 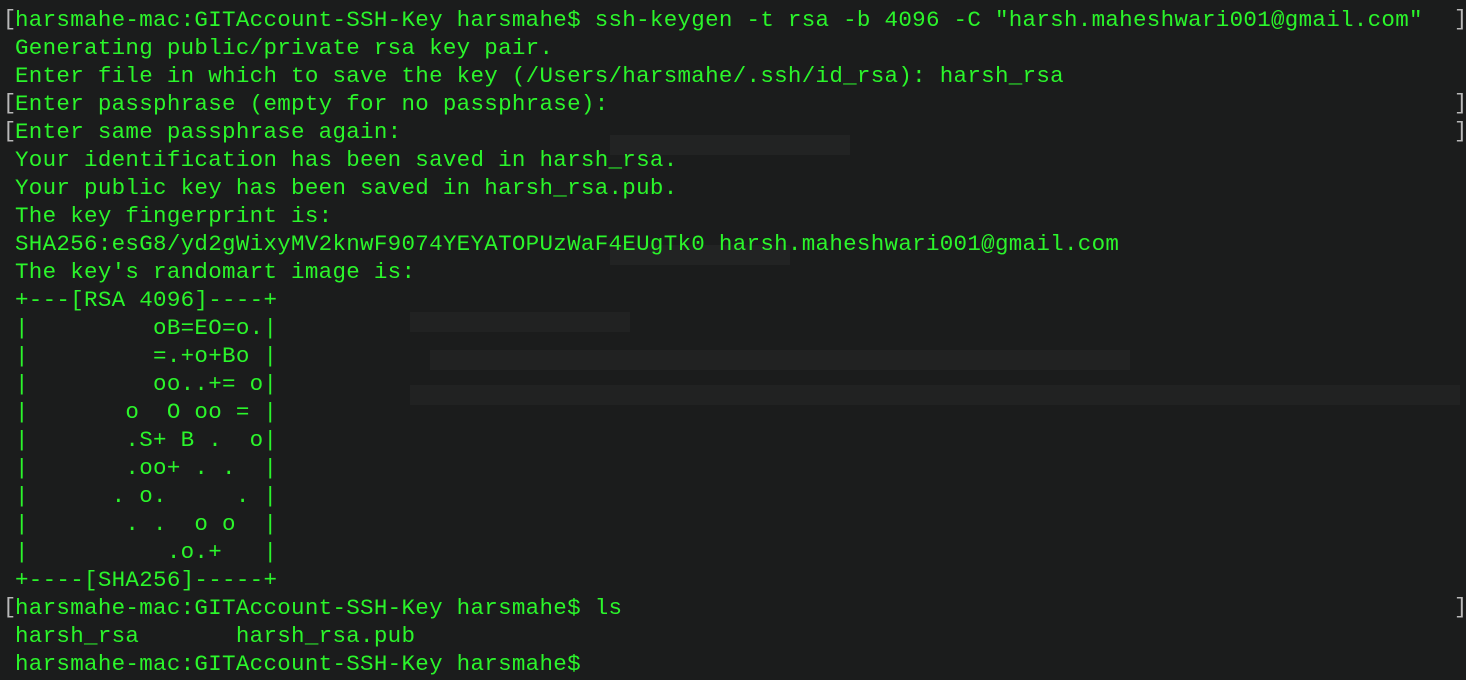 I want to click on randomart-line: | .S+ B . o|, so click(x=146, y=440).